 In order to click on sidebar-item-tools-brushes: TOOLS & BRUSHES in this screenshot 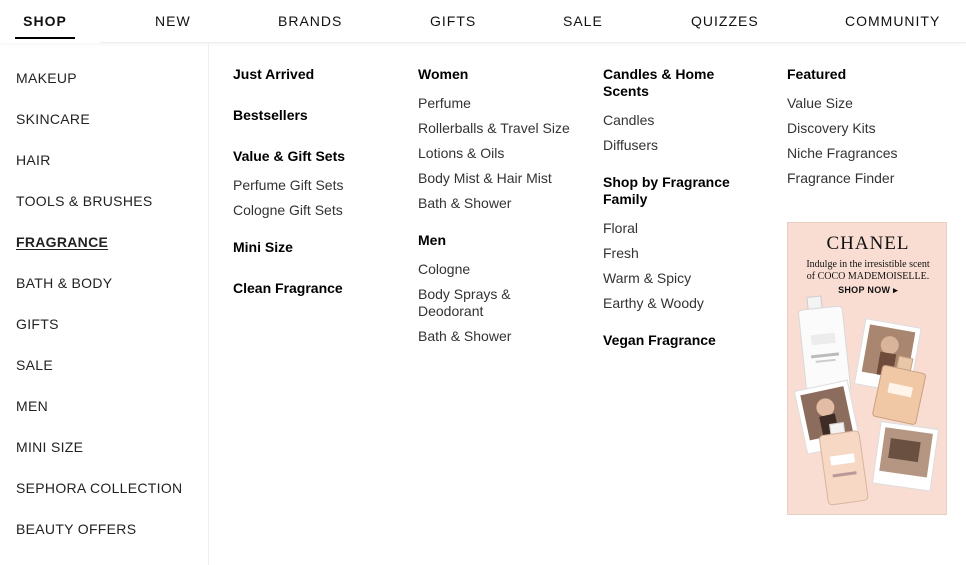, I will do `click(84, 201)`.